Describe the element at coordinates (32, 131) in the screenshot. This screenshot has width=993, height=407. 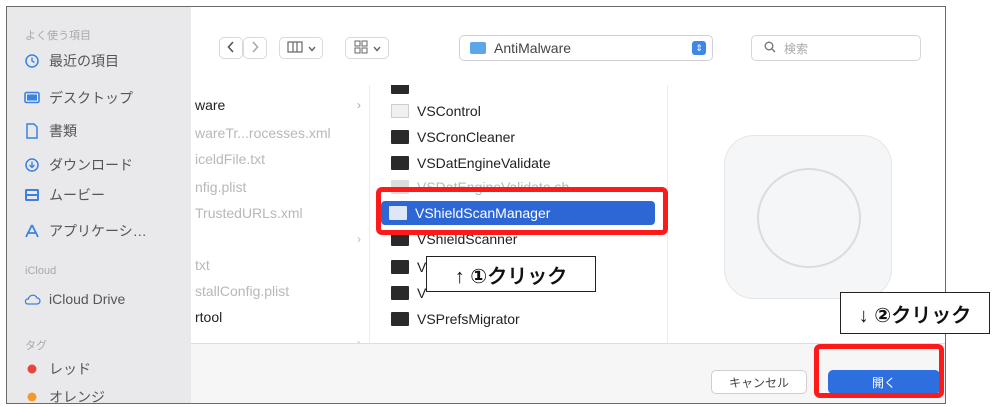
I see `document-icon` at that location.